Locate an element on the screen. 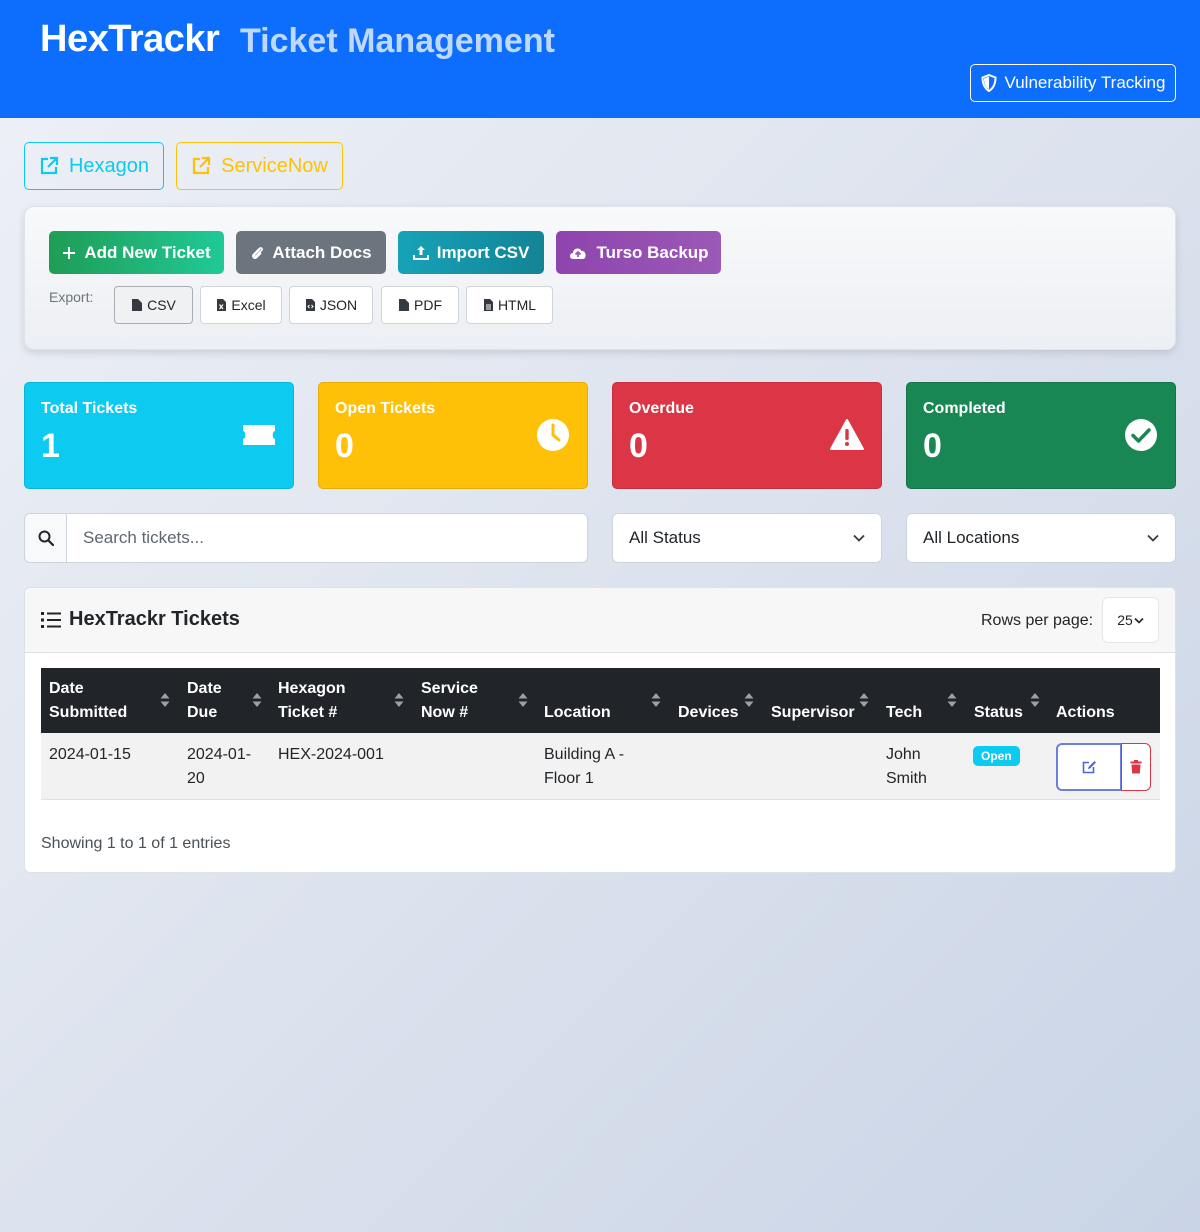  servicenow-link-button: ServiceNow is located at coordinates (259, 166).